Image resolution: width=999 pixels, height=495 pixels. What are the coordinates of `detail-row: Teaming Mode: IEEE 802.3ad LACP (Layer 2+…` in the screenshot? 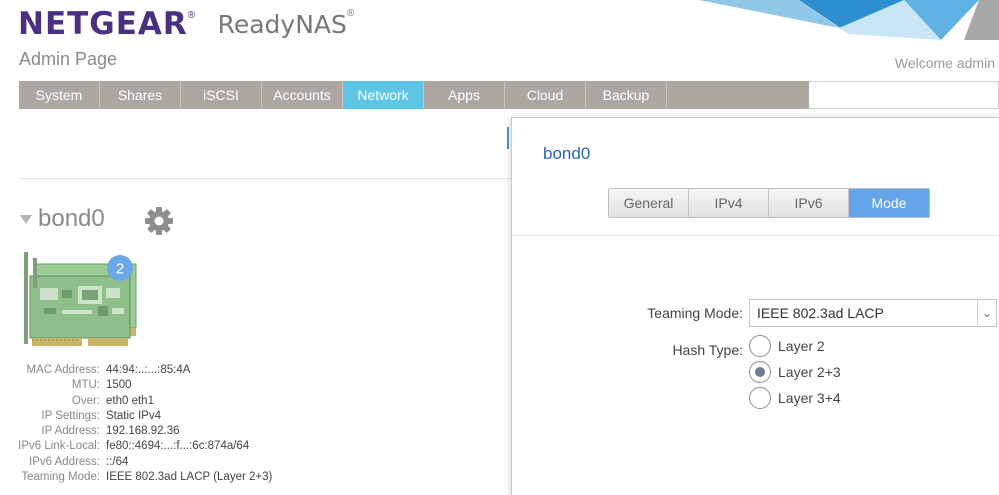 It's located at (143, 477).